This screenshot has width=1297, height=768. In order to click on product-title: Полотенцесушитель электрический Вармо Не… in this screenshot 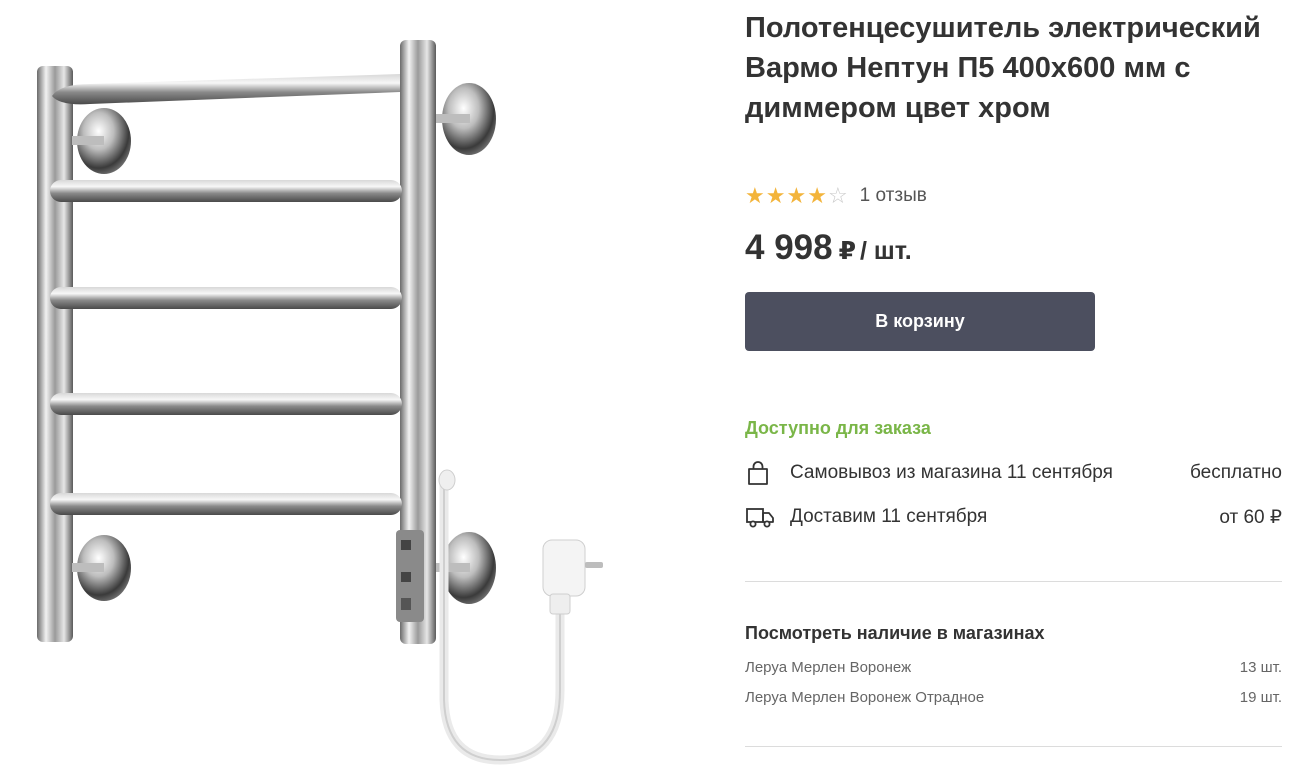, I will do `click(1003, 68)`.